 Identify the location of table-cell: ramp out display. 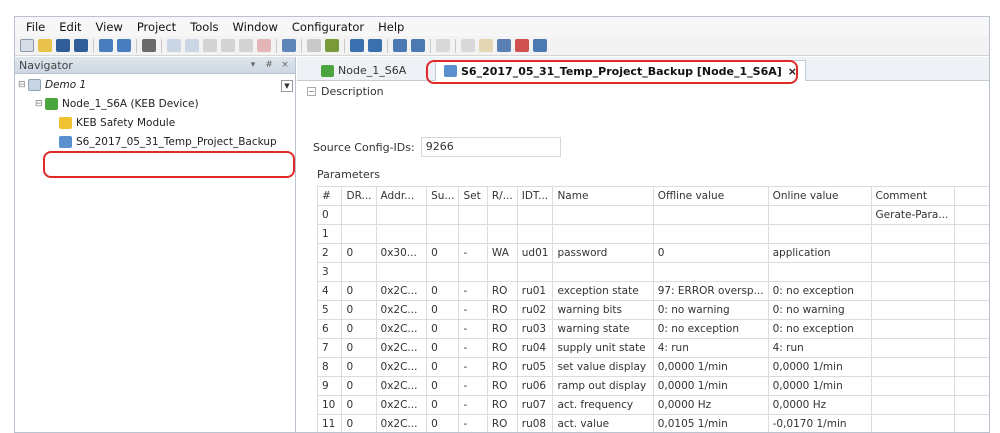
(603, 386).